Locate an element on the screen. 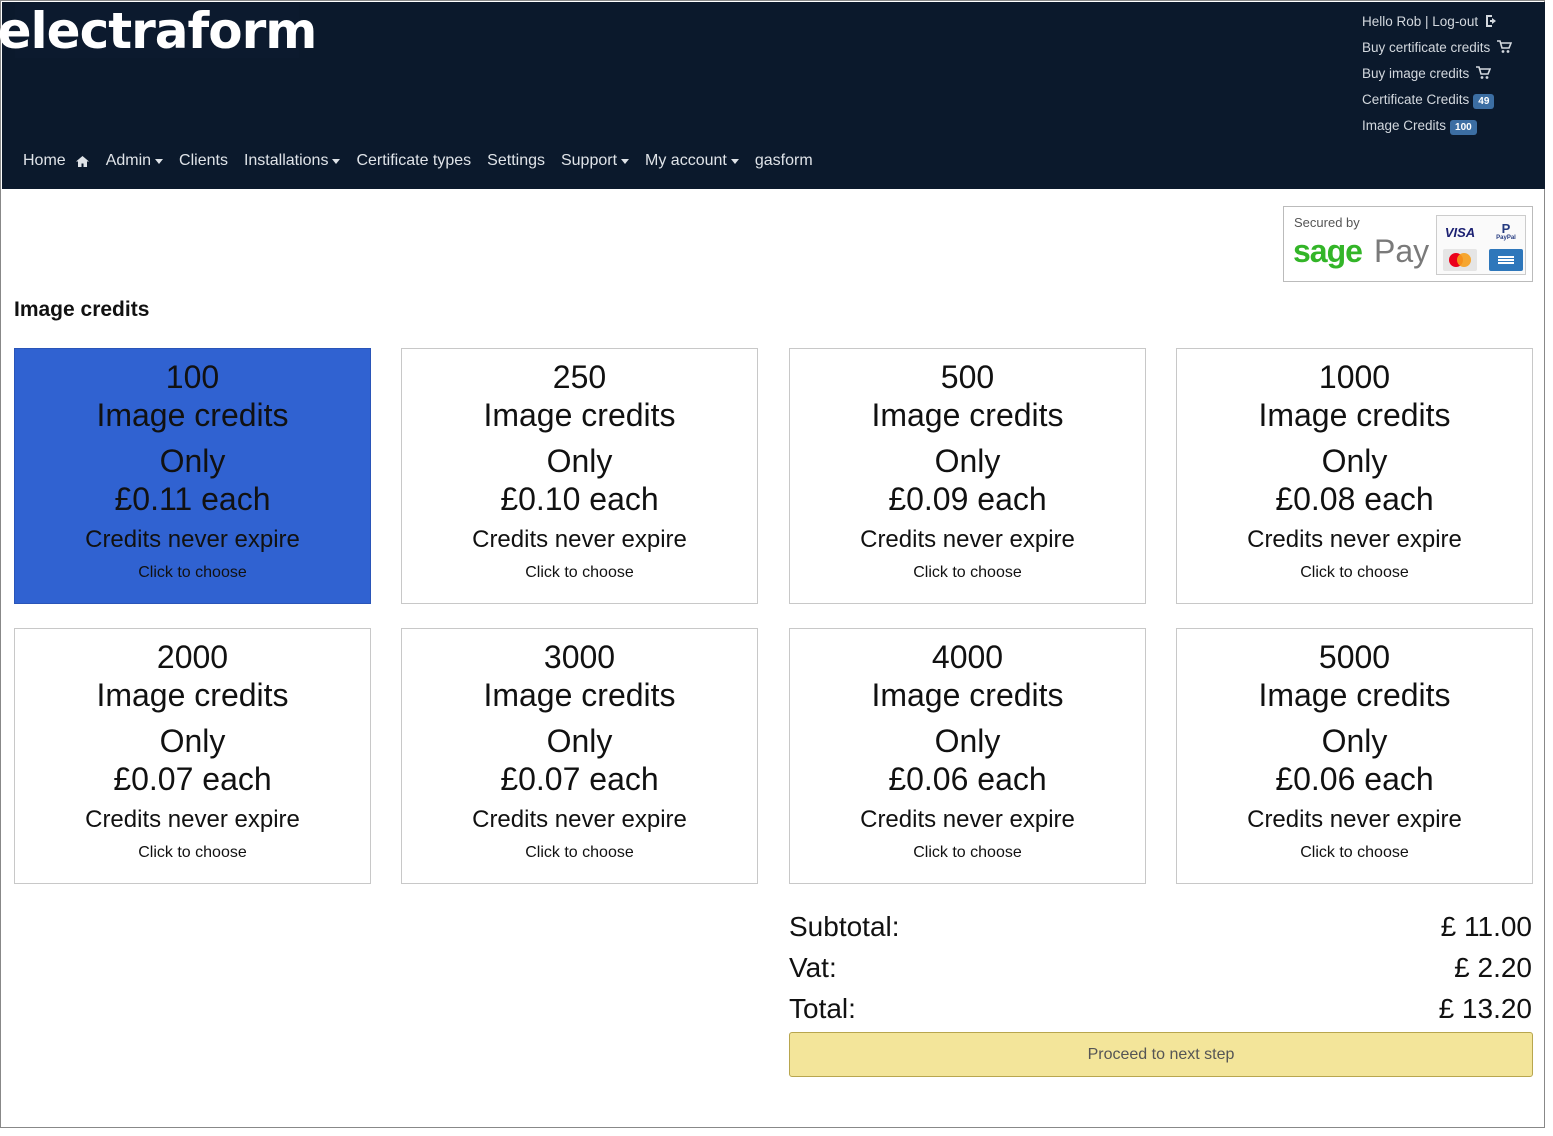  logout-link: Hello Rob | Log-out is located at coordinates (1449, 21).